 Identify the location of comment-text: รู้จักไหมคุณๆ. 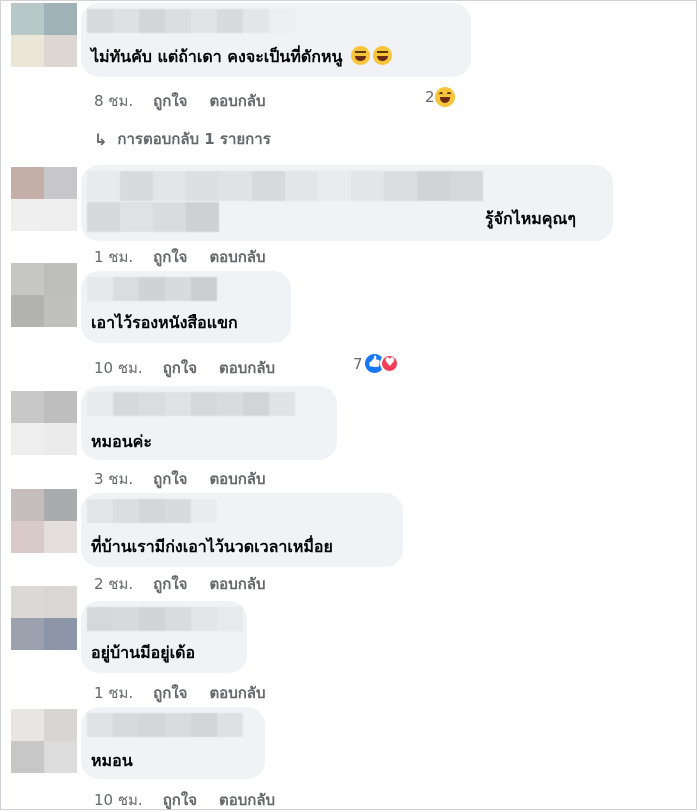
(530, 218).